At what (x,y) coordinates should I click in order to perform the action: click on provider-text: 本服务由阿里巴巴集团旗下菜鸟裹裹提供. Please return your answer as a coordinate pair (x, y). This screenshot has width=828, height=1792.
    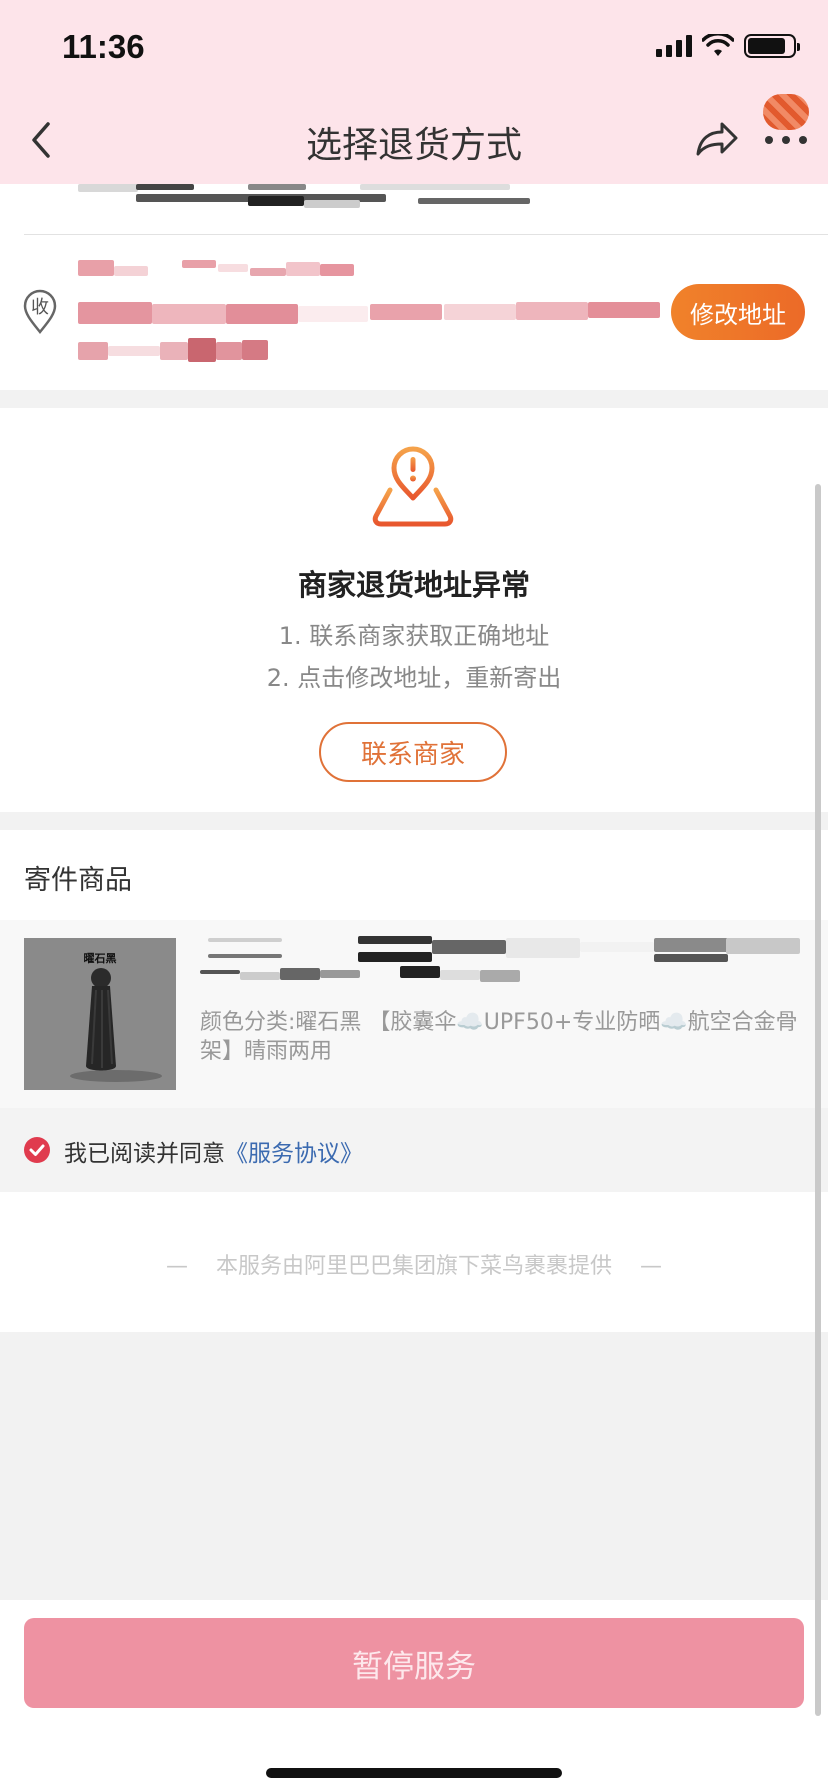
    Looking at the image, I should click on (413, 1266).